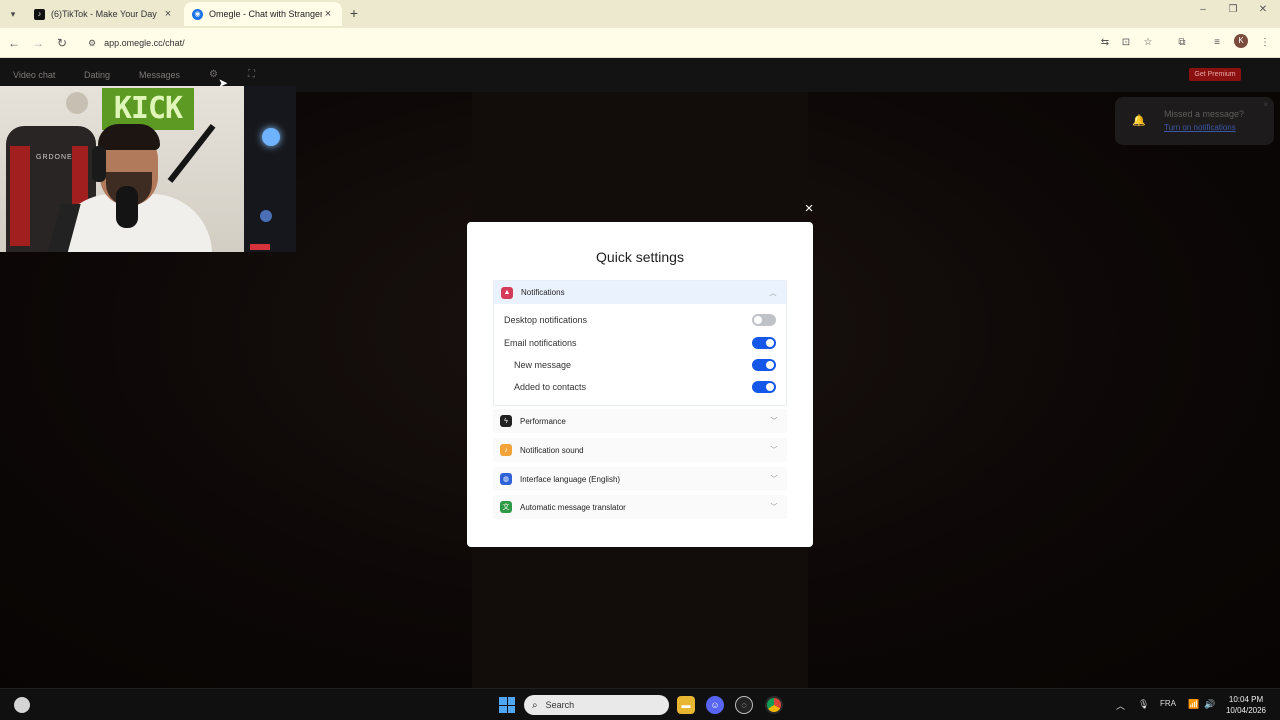 The image size is (1280, 720). What do you see at coordinates (1246, 710) in the screenshot?
I see `clock-date: 10/04/2026` at bounding box center [1246, 710].